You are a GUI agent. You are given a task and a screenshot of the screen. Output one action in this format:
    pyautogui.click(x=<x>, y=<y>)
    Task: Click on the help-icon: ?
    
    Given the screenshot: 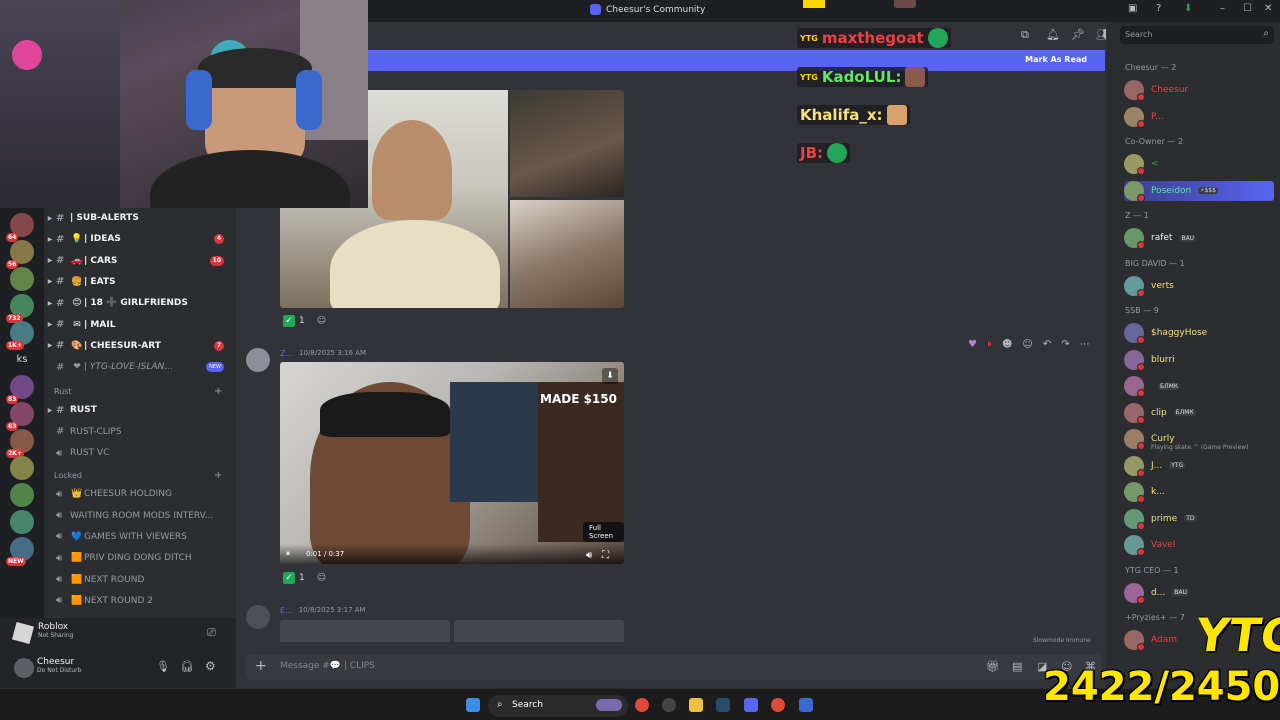 What is the action you would take?
    pyautogui.click(x=1158, y=8)
    